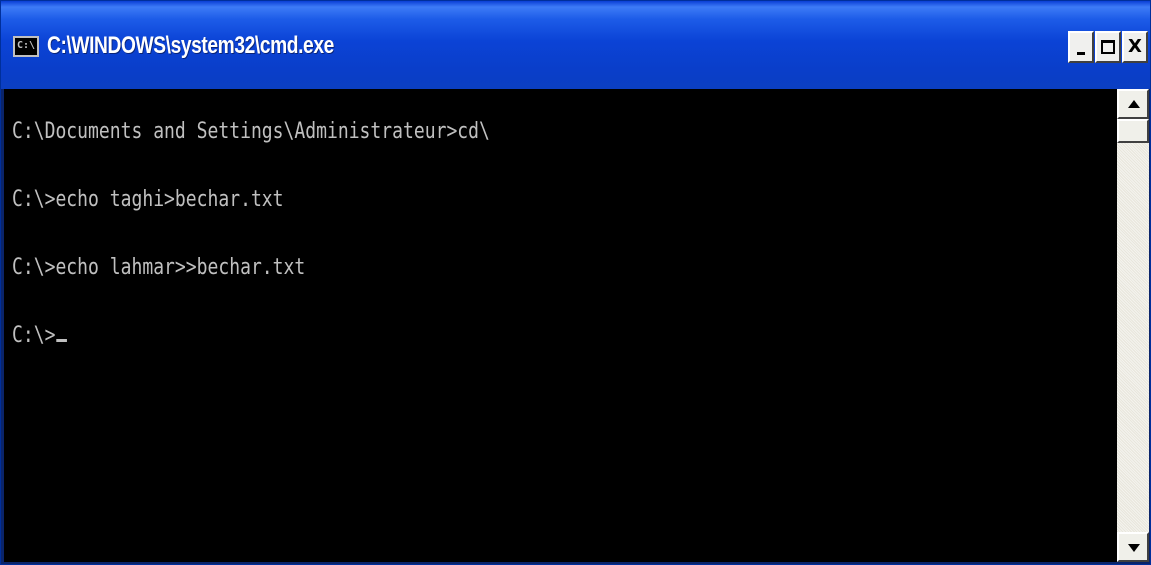 The width and height of the screenshot is (1151, 565). I want to click on cmd-app-icon: C:\, so click(26, 46).